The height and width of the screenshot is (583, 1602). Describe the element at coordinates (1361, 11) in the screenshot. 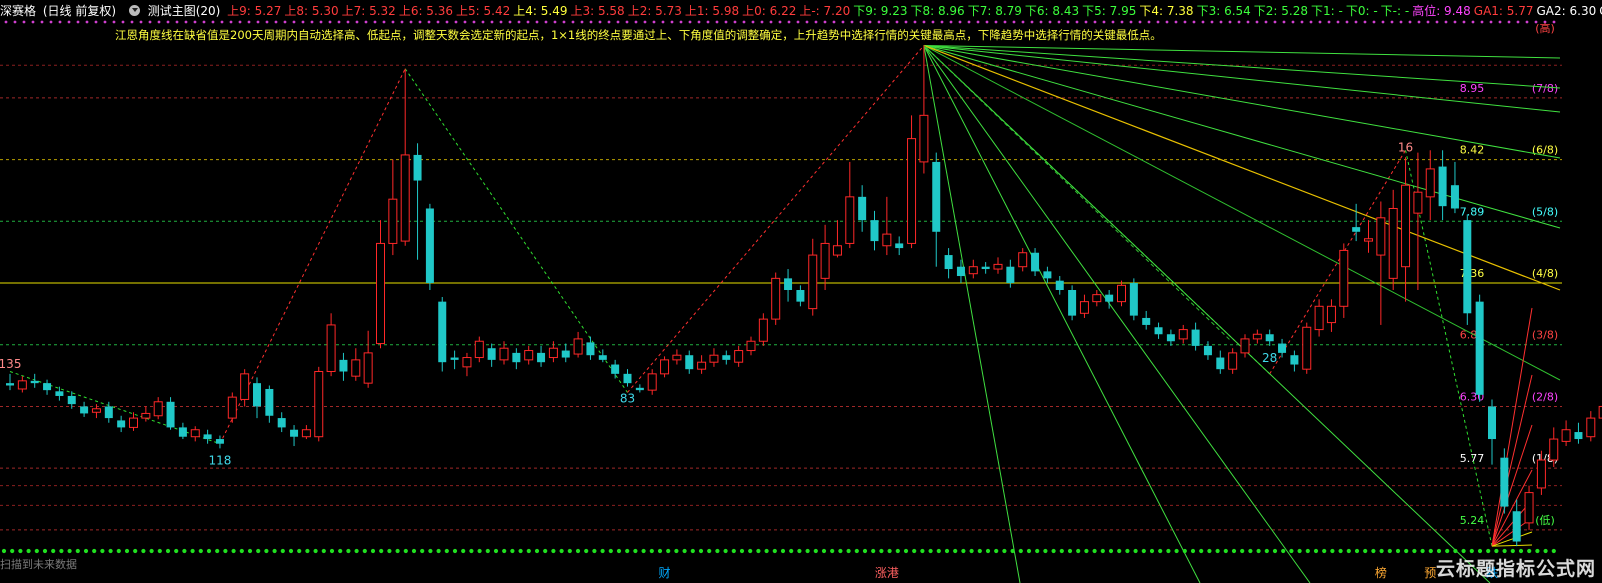

I see `level-readout: 下0: -` at that location.